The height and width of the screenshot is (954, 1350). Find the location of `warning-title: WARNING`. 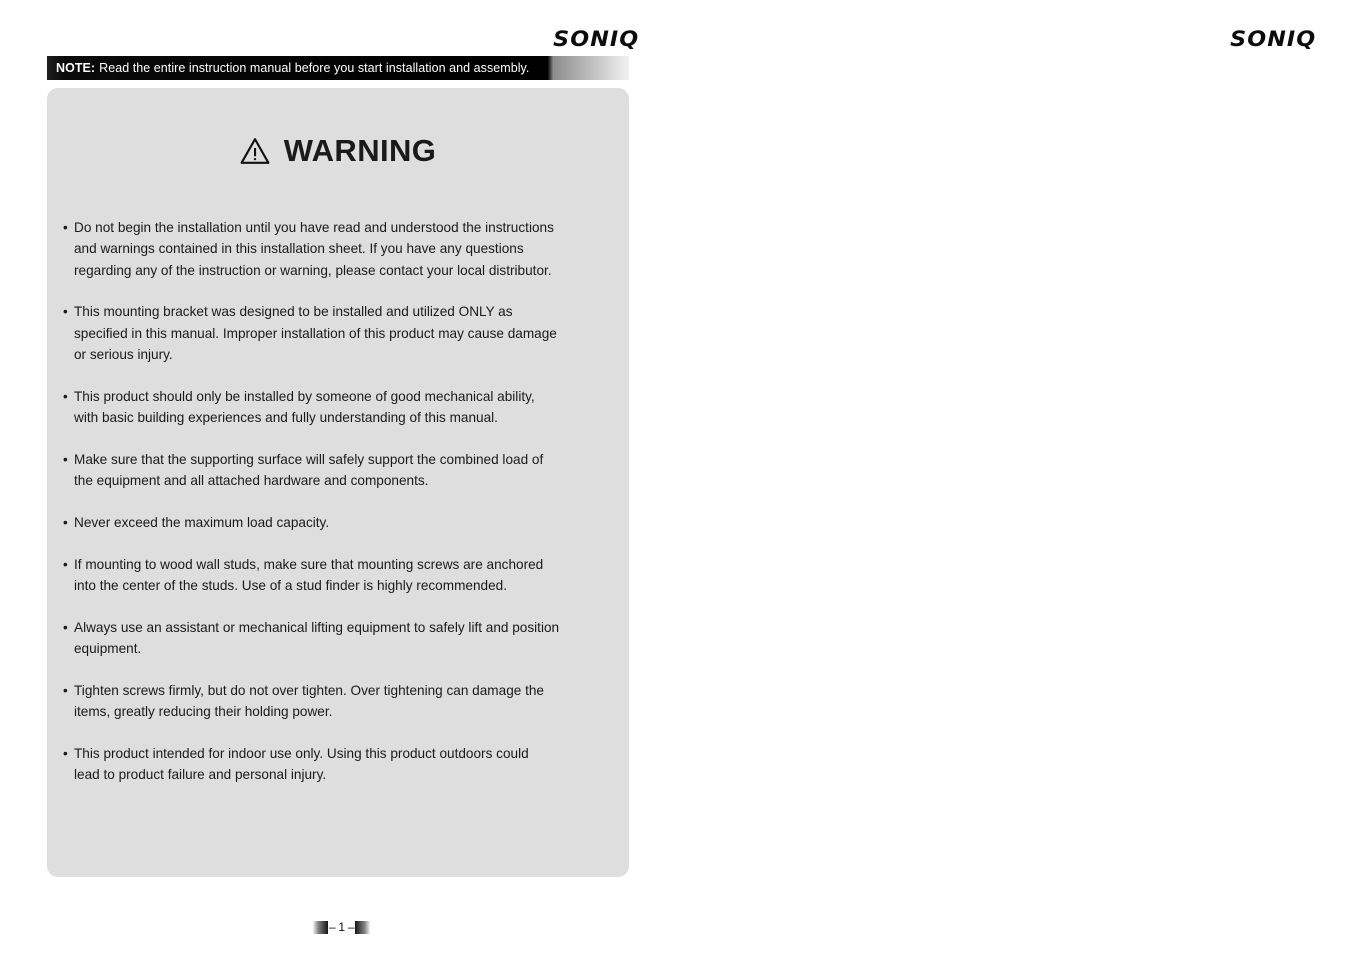

warning-title: WARNING is located at coordinates (360, 150).